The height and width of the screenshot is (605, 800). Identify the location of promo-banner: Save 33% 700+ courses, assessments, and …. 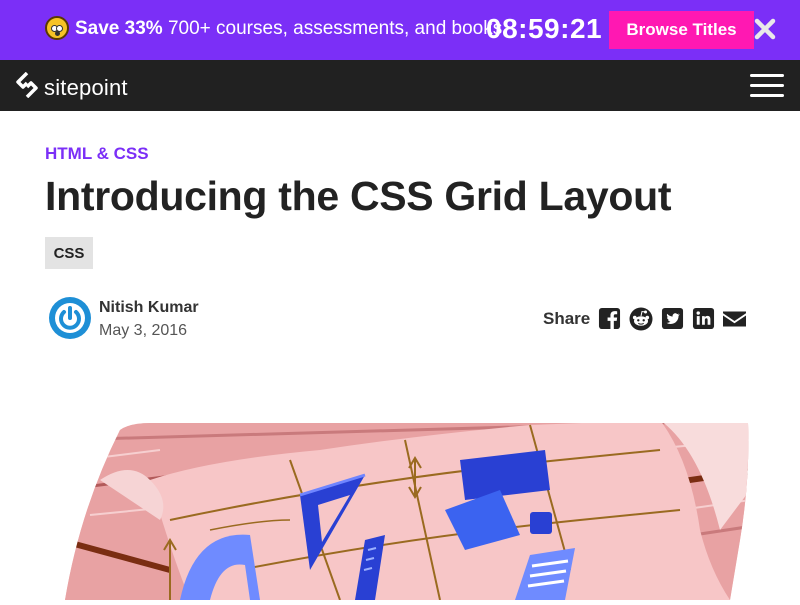
(400, 30).